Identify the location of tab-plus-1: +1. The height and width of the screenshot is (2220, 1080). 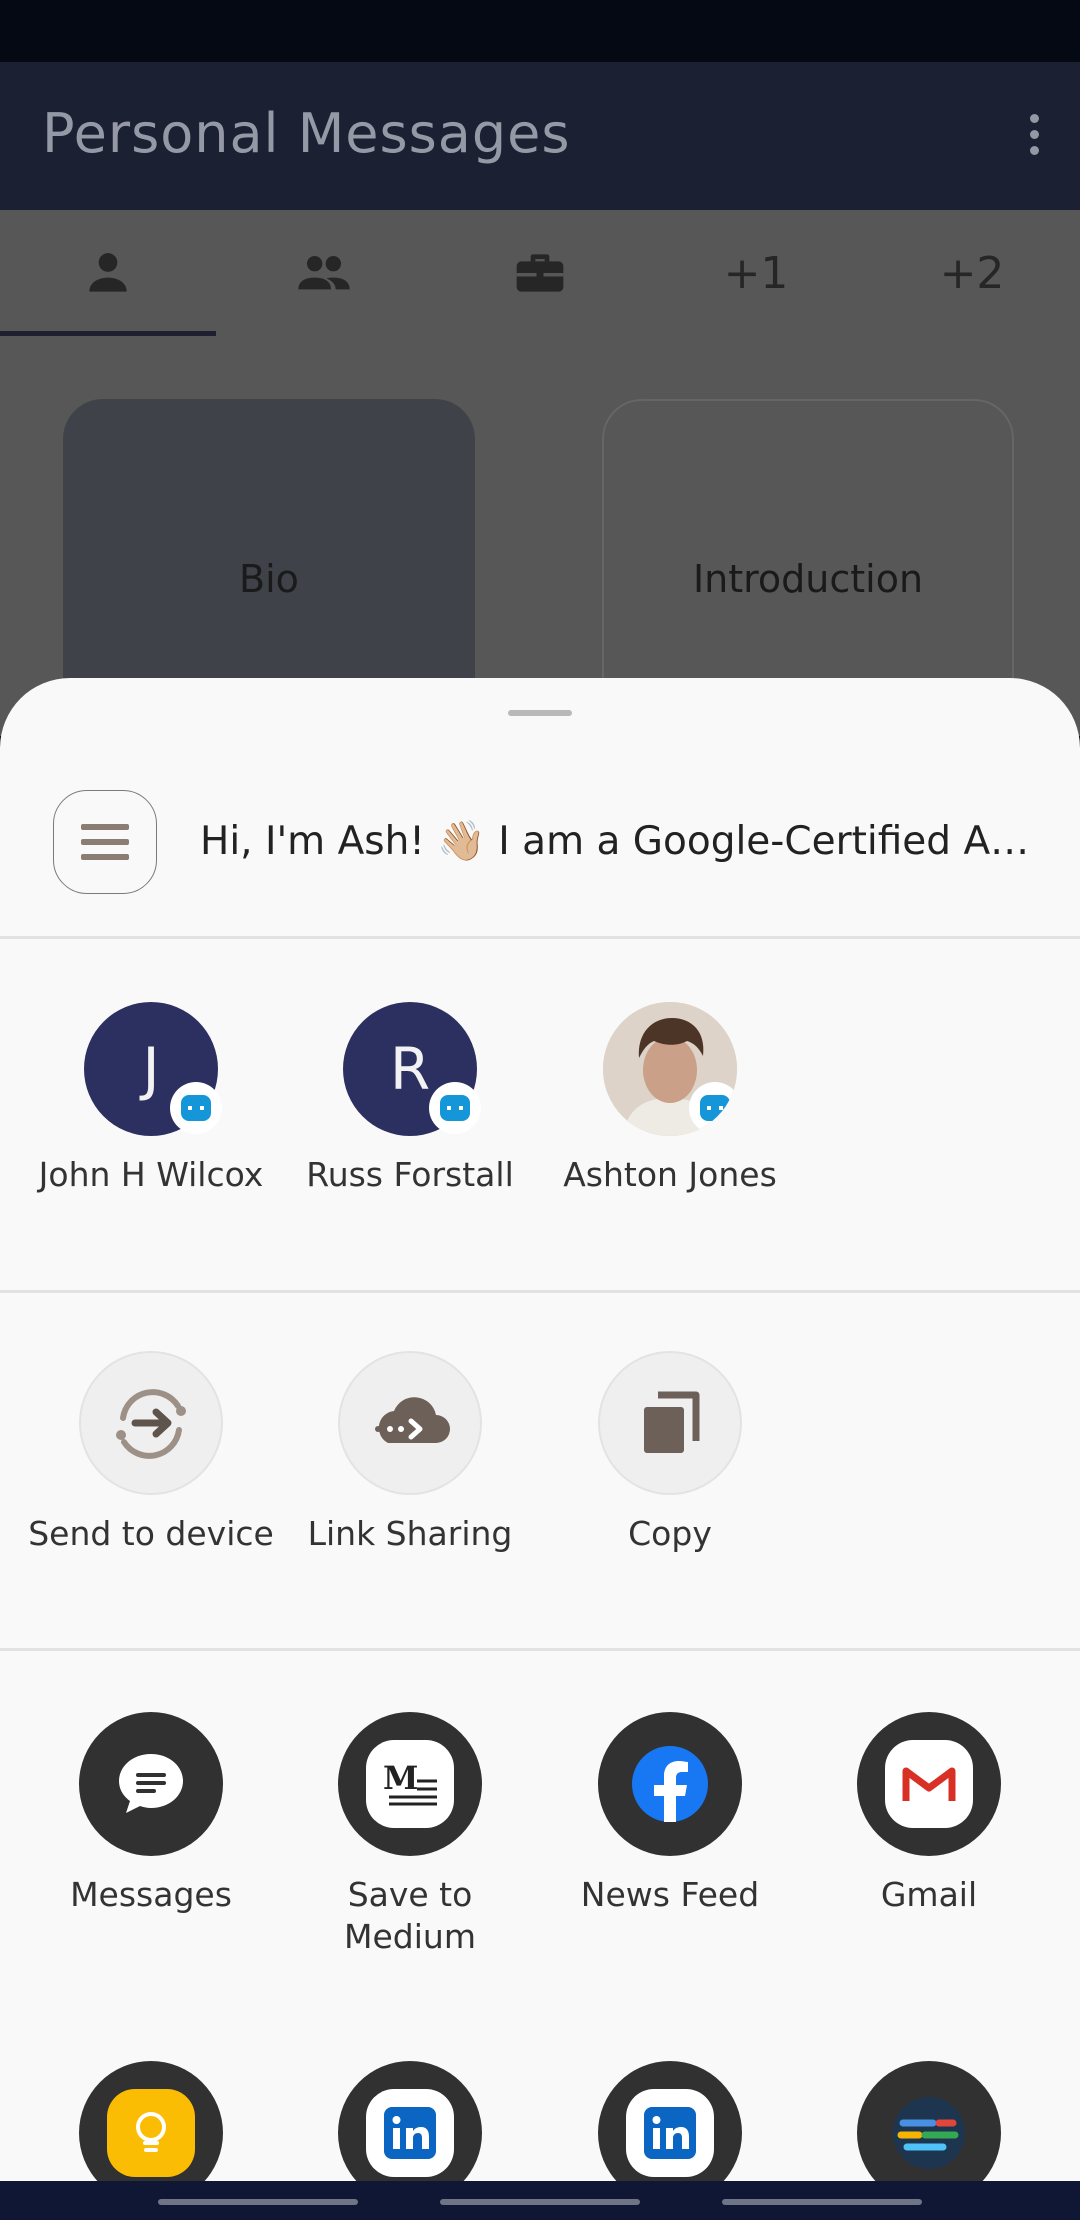
(756, 273).